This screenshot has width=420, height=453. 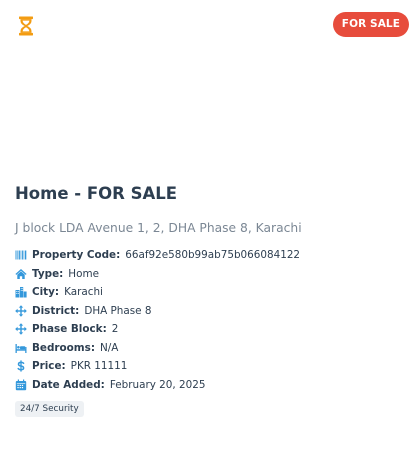 What do you see at coordinates (69, 329) in the screenshot?
I see `detail-label: Phase Block:` at bounding box center [69, 329].